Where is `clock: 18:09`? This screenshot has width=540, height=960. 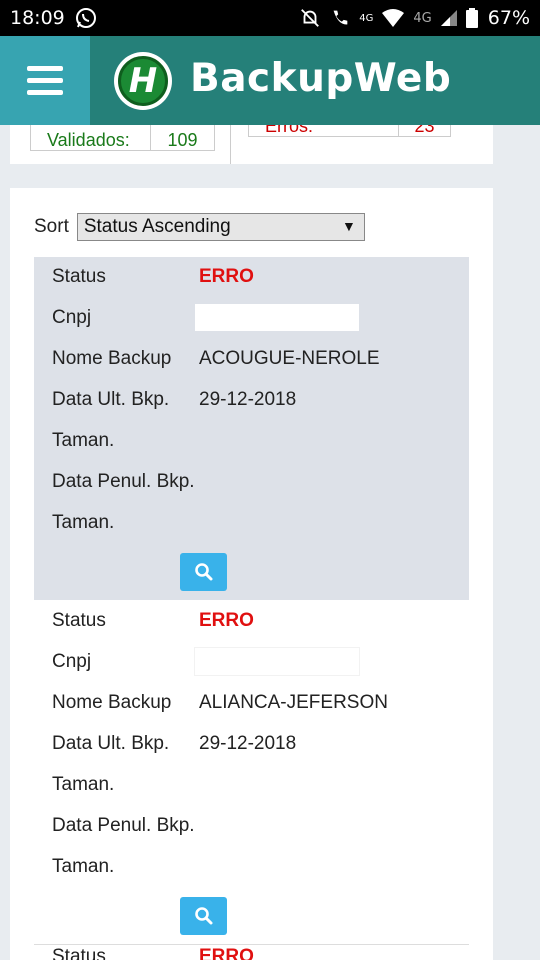 clock: 18:09 is located at coordinates (37, 18).